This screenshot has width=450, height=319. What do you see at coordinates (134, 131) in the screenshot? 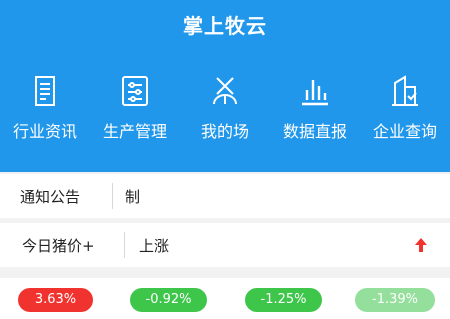
I see `nav-label-production: 生产管理` at bounding box center [134, 131].